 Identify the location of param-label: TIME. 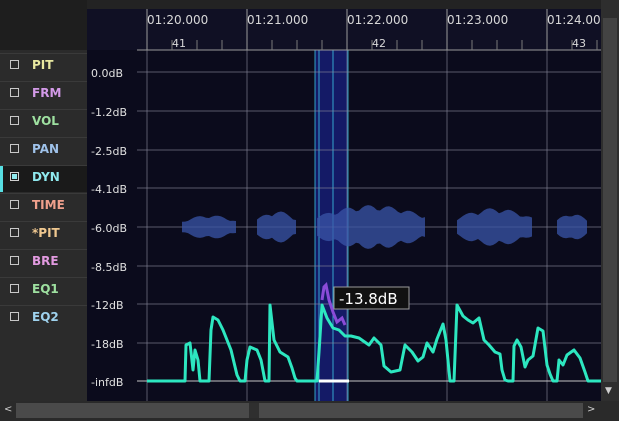
(48, 205).